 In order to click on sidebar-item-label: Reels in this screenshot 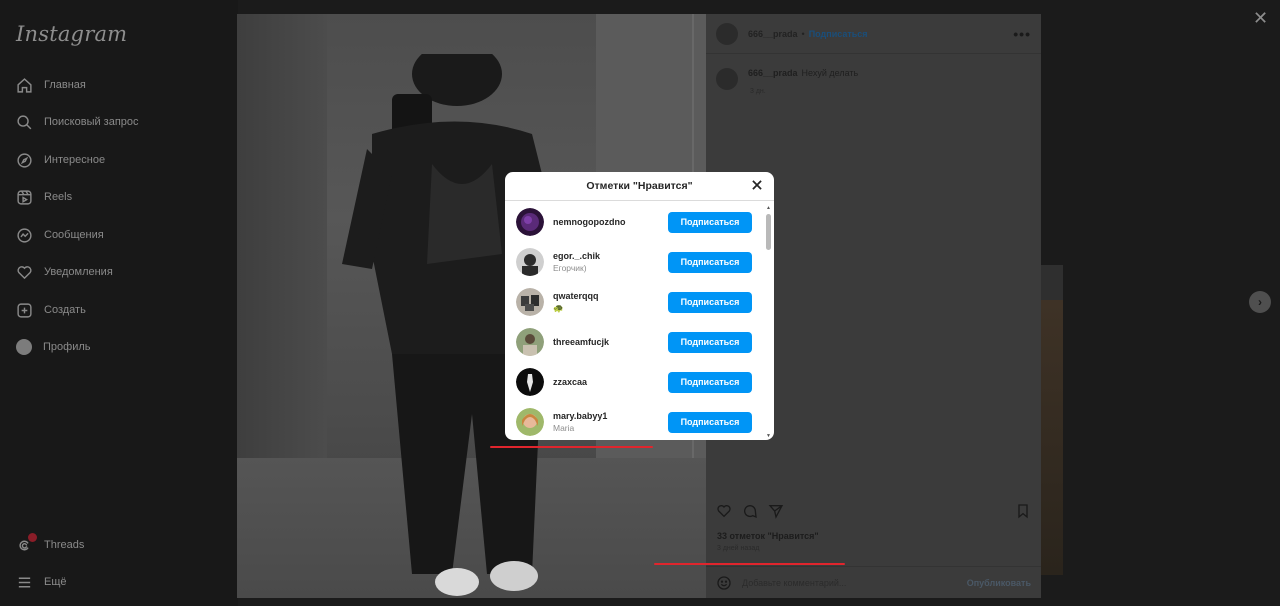, I will do `click(58, 197)`.